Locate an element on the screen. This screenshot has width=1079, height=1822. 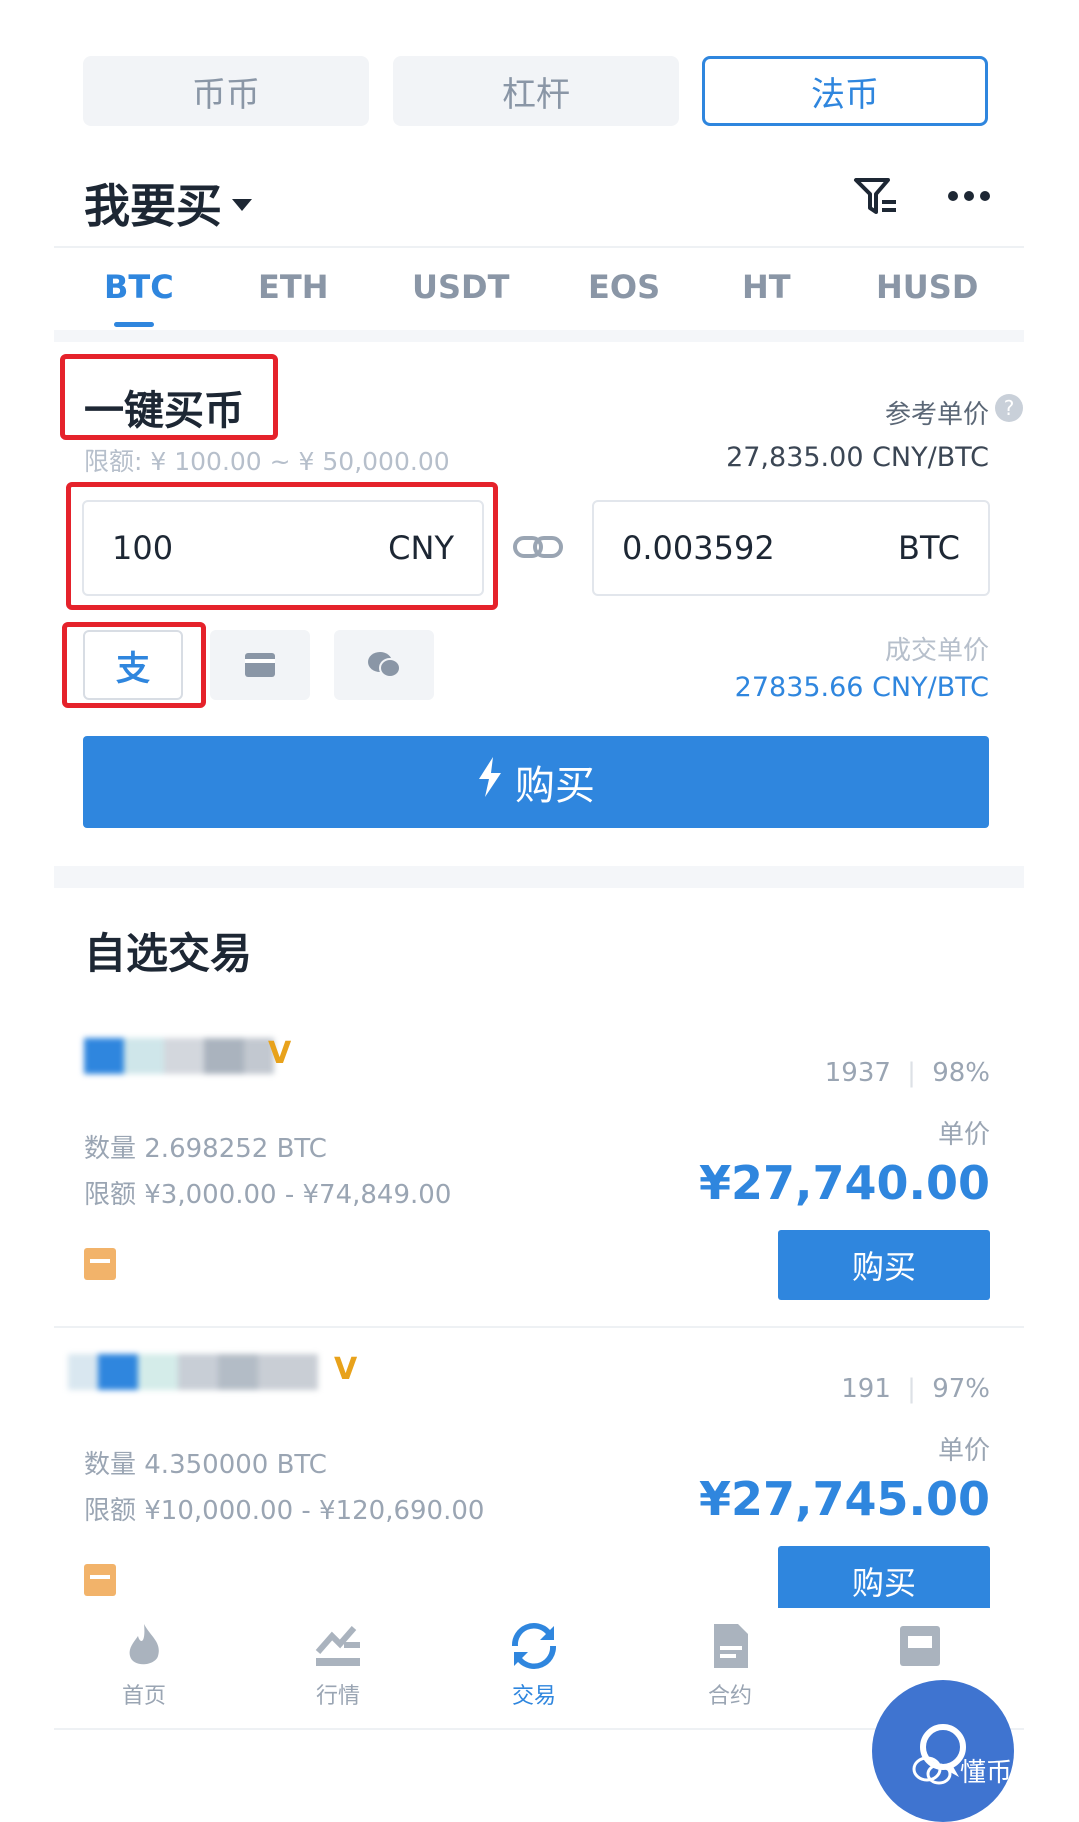
more-icon is located at coordinates (969, 197).